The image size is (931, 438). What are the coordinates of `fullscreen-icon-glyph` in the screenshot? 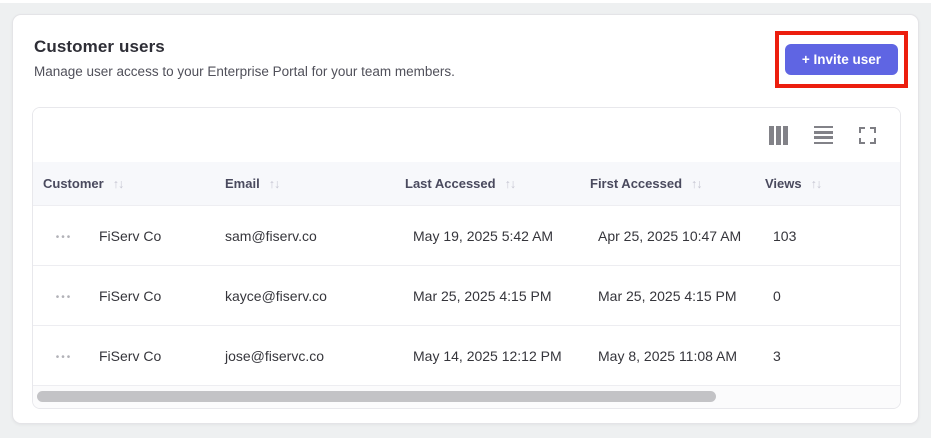 It's located at (867, 135).